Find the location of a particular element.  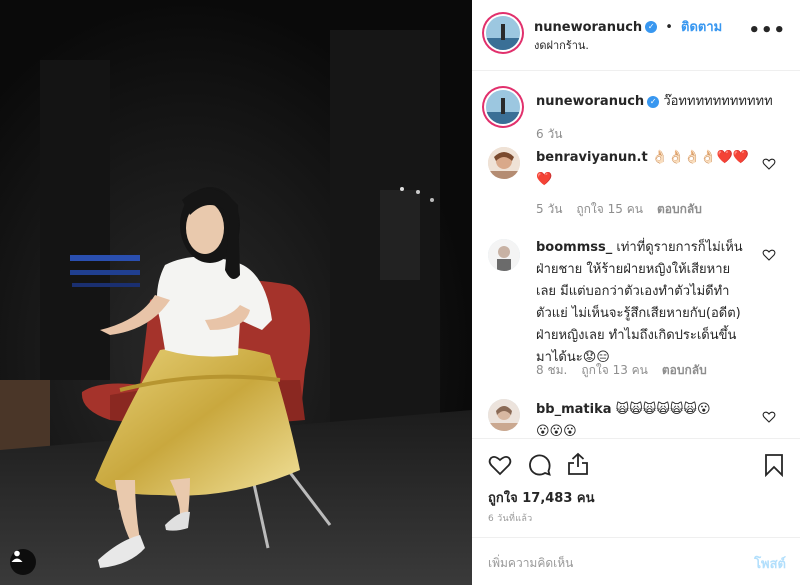

comment-icon is located at coordinates (540, 465).